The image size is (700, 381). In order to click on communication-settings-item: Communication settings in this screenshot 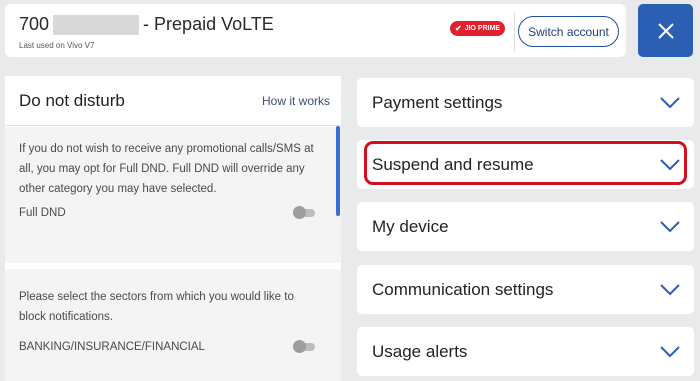, I will do `click(525, 289)`.